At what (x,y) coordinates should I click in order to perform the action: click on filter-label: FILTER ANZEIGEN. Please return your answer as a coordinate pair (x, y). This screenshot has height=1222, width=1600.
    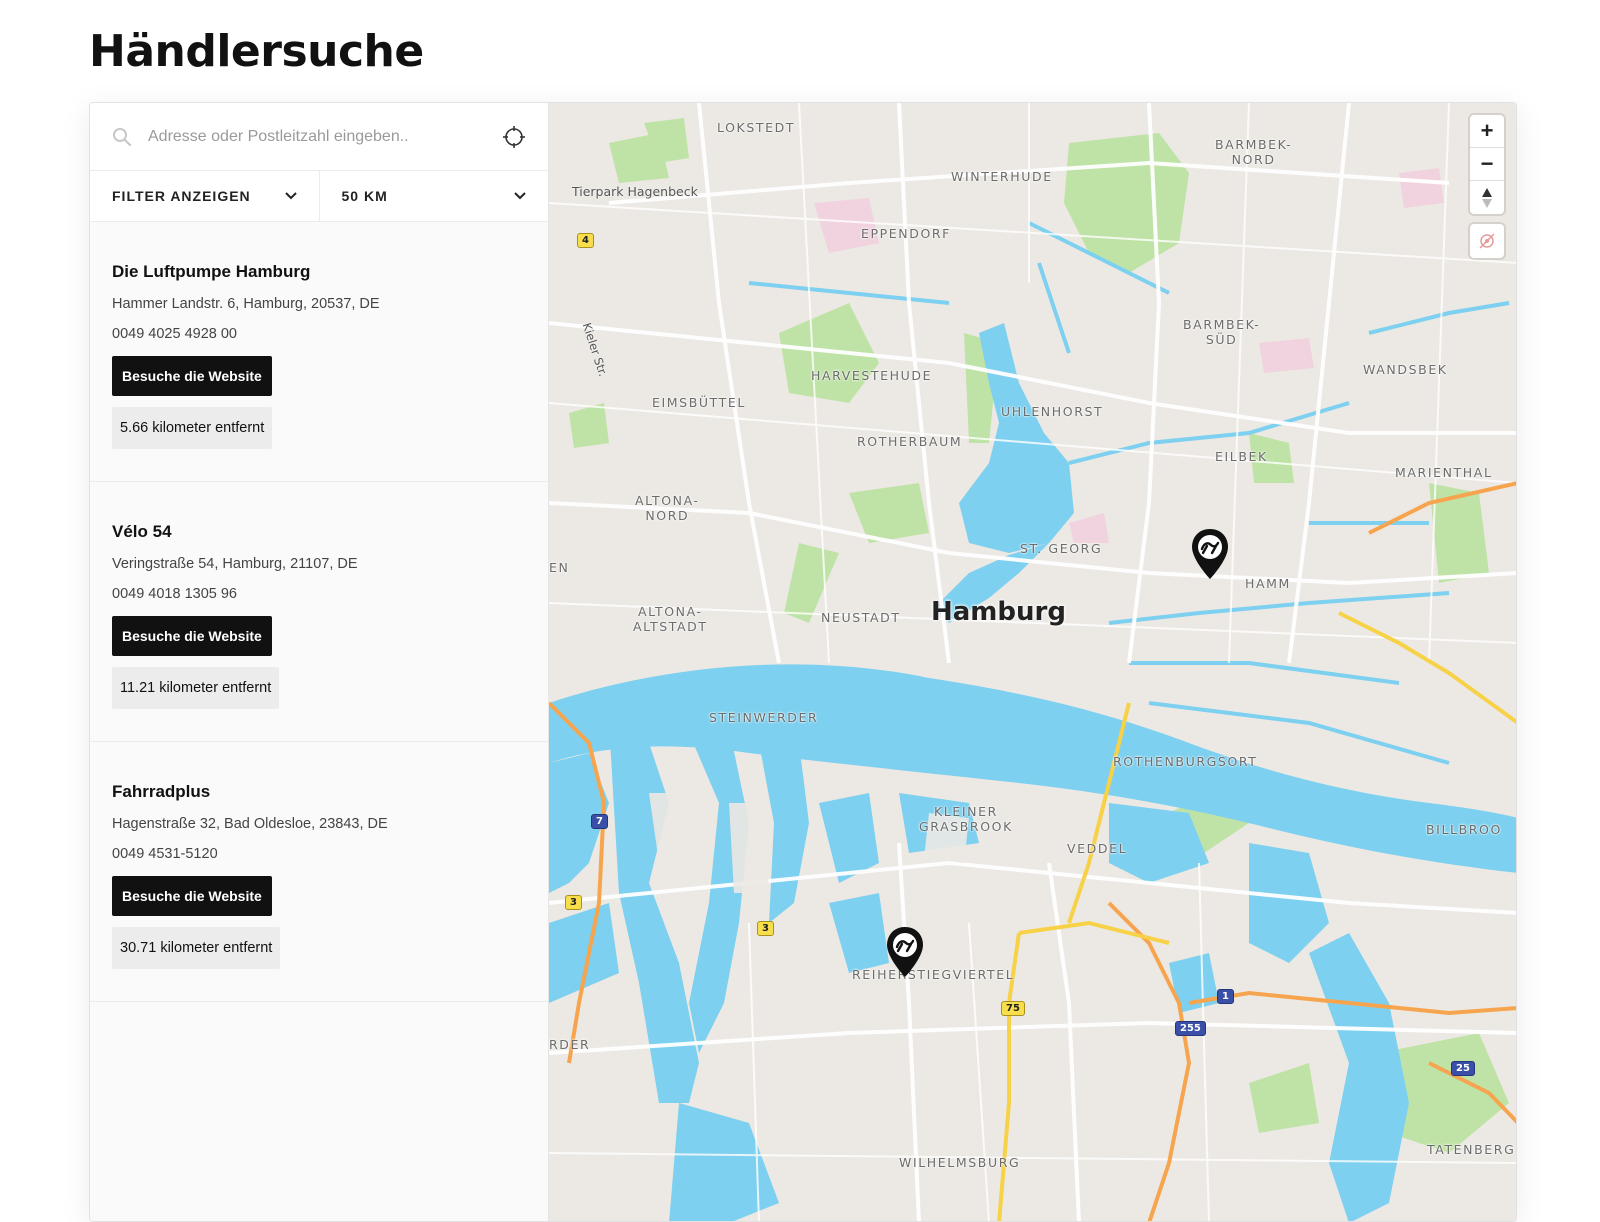
    Looking at the image, I should click on (181, 196).